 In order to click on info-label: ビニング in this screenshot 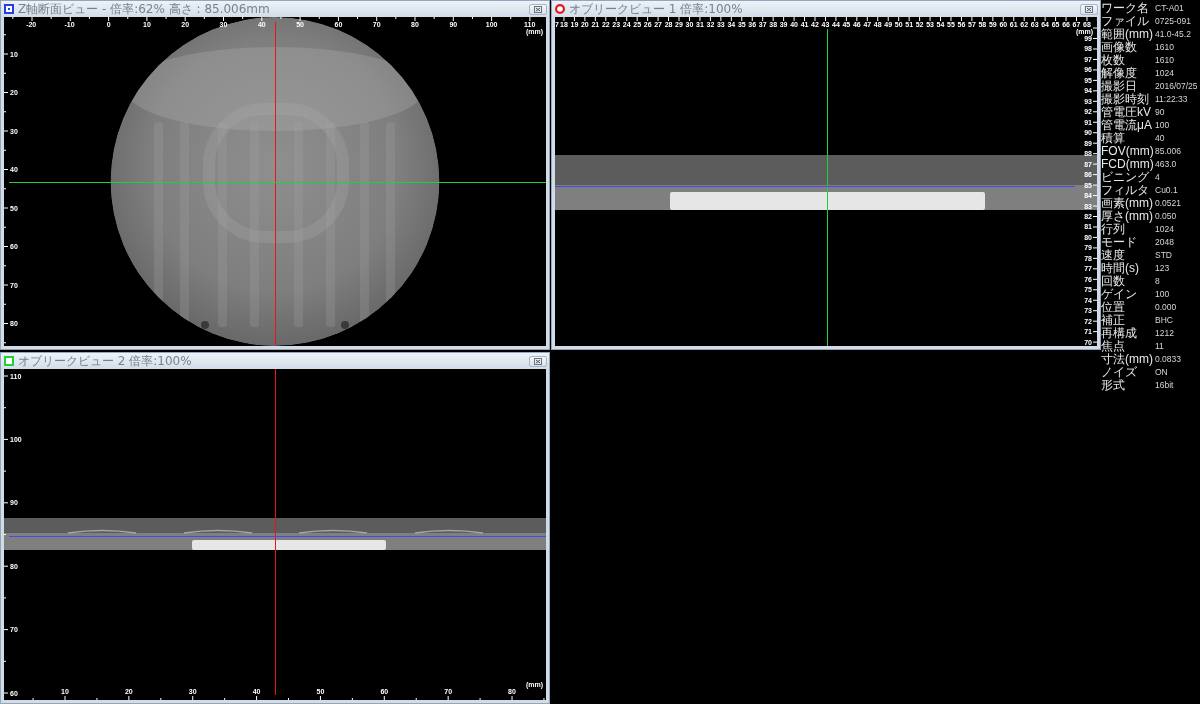, I will do `click(1125, 177)`.